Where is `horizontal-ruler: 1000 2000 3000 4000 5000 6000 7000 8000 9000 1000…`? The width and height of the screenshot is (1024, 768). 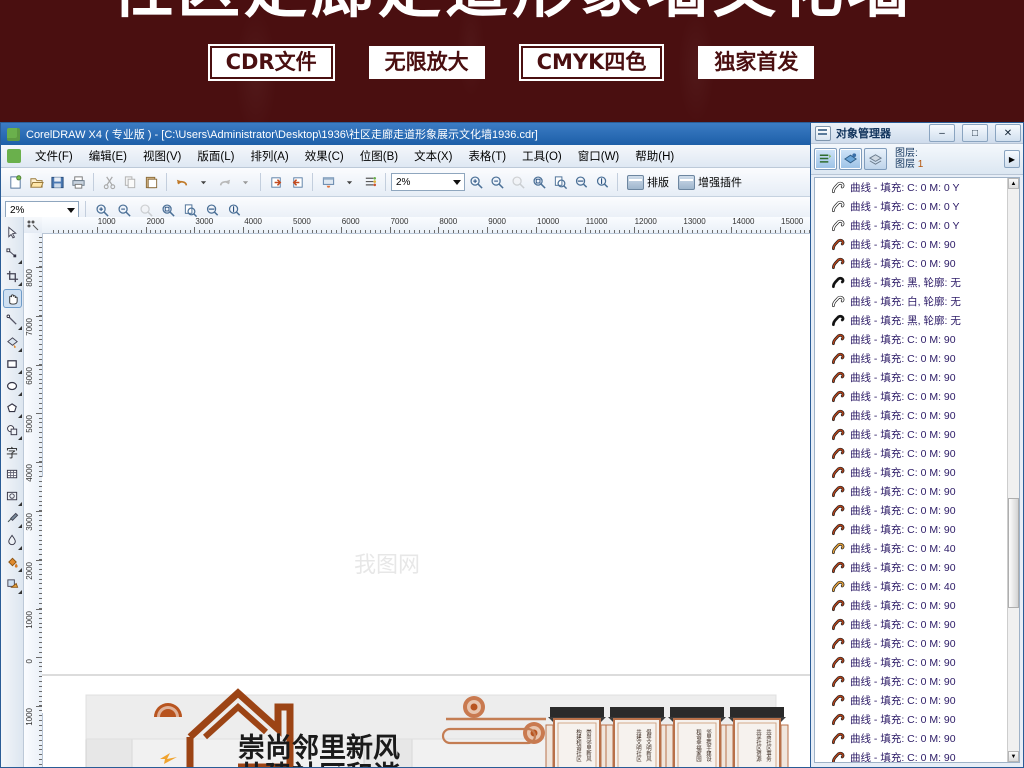 horizontal-ruler: 1000 2000 3000 4000 5000 6000 7000 8000 9000 1000… is located at coordinates (426, 225).